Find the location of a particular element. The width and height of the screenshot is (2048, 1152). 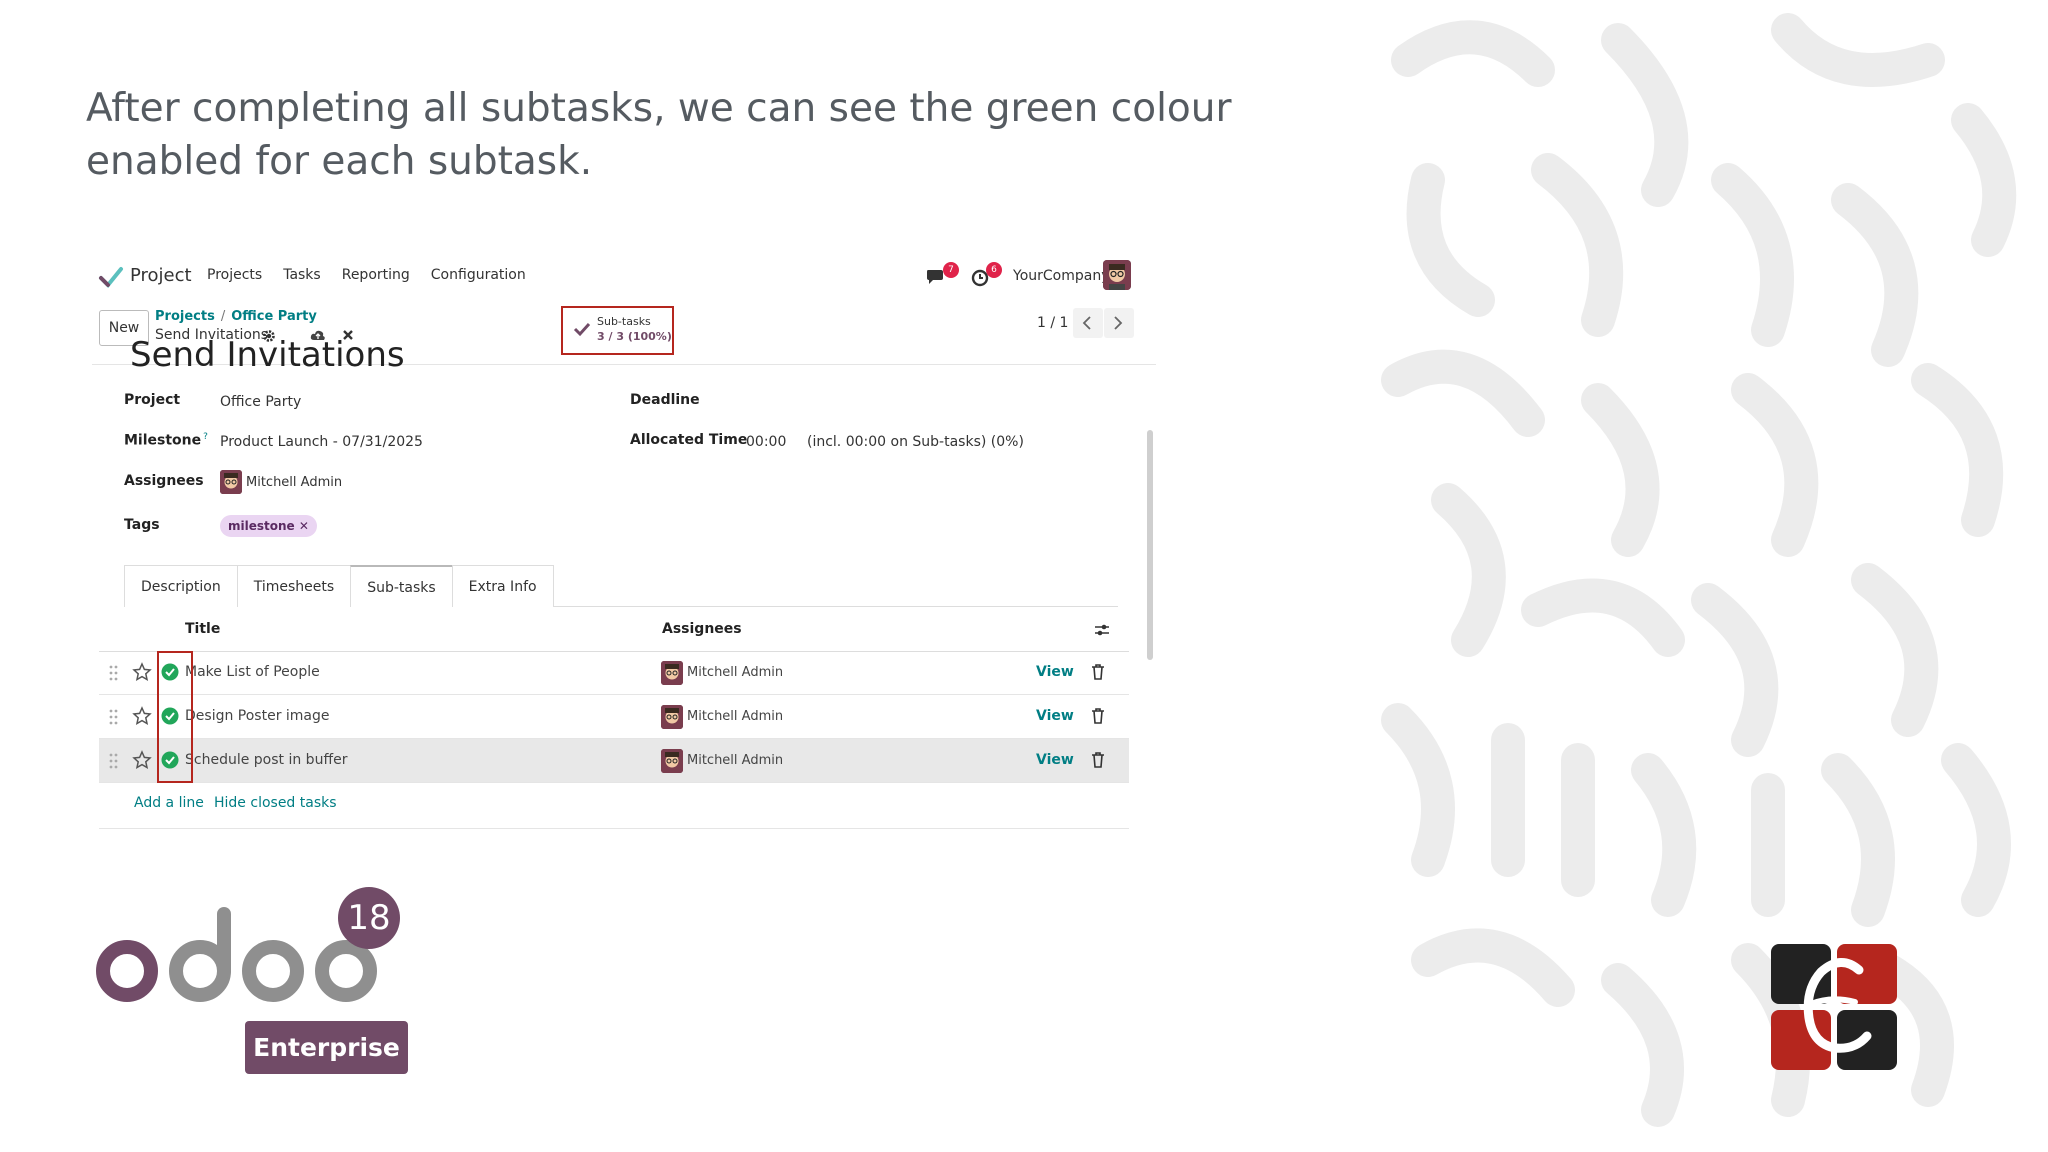

scrollbar is located at coordinates (1149, 603).